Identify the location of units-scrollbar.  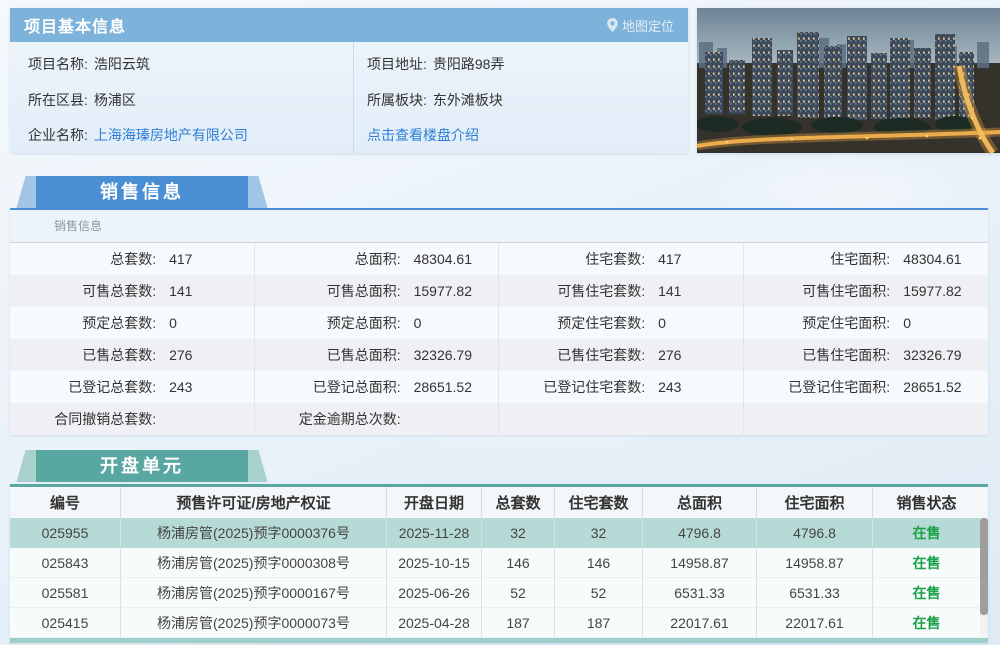
(984, 578).